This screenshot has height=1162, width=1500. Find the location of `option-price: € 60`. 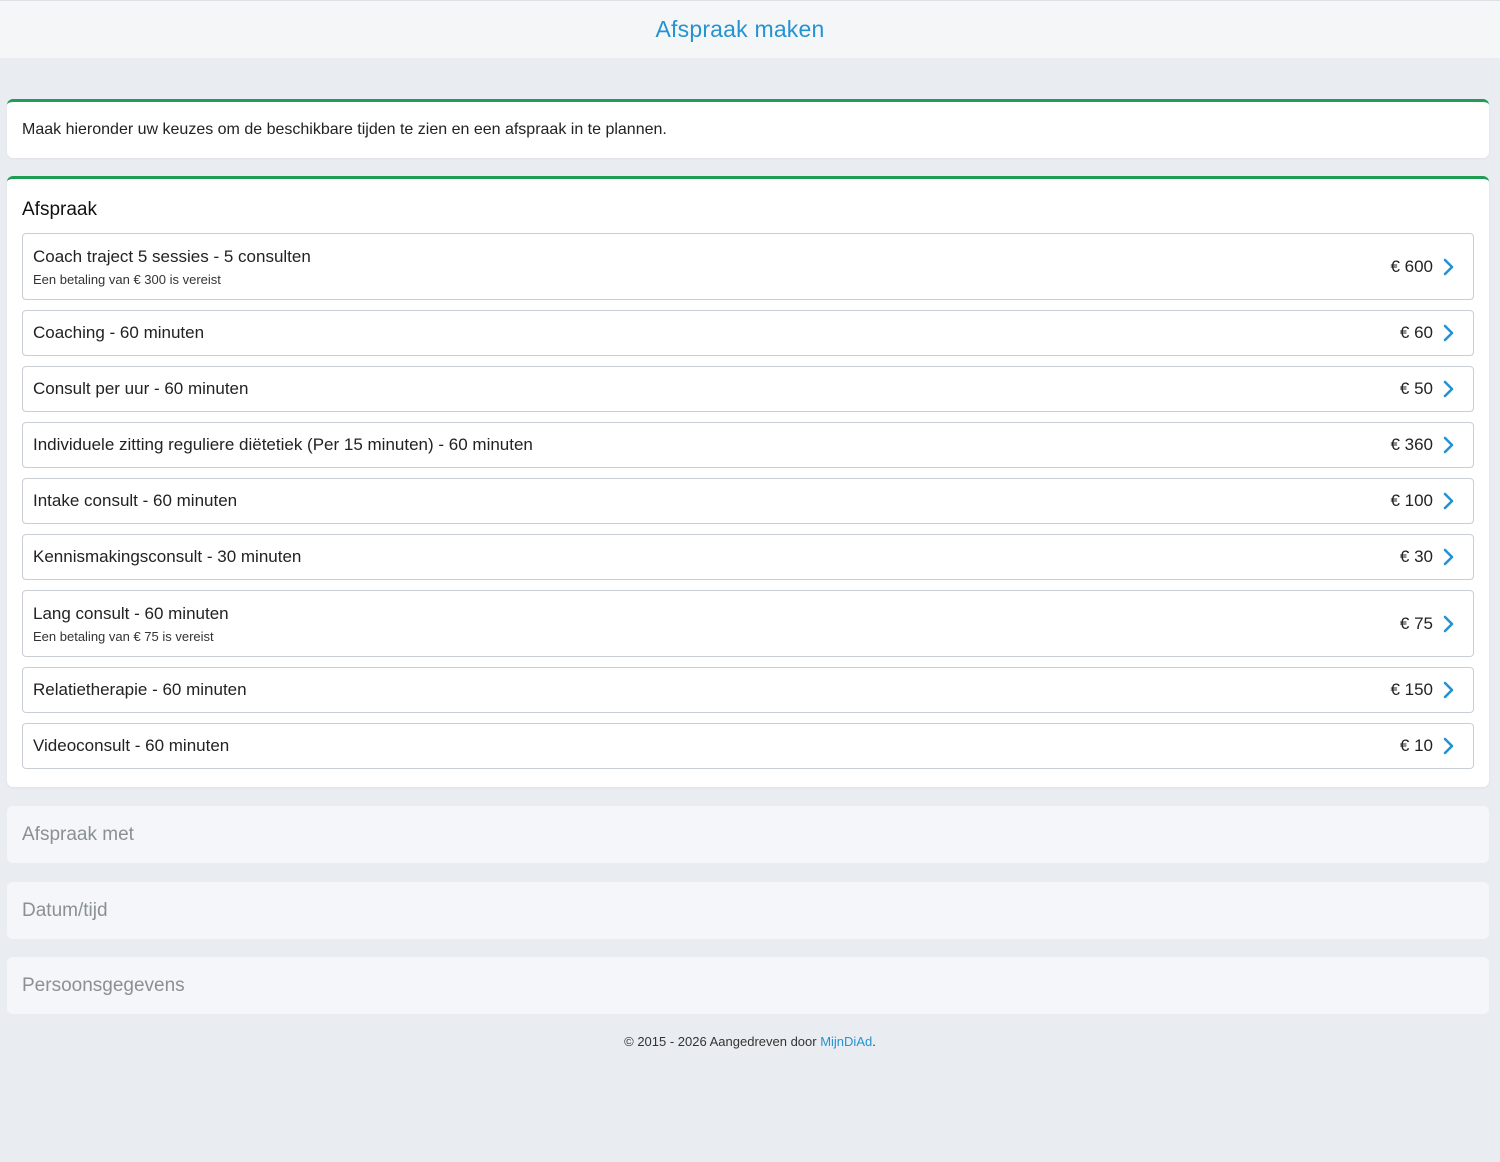

option-price: € 60 is located at coordinates (1416, 332).